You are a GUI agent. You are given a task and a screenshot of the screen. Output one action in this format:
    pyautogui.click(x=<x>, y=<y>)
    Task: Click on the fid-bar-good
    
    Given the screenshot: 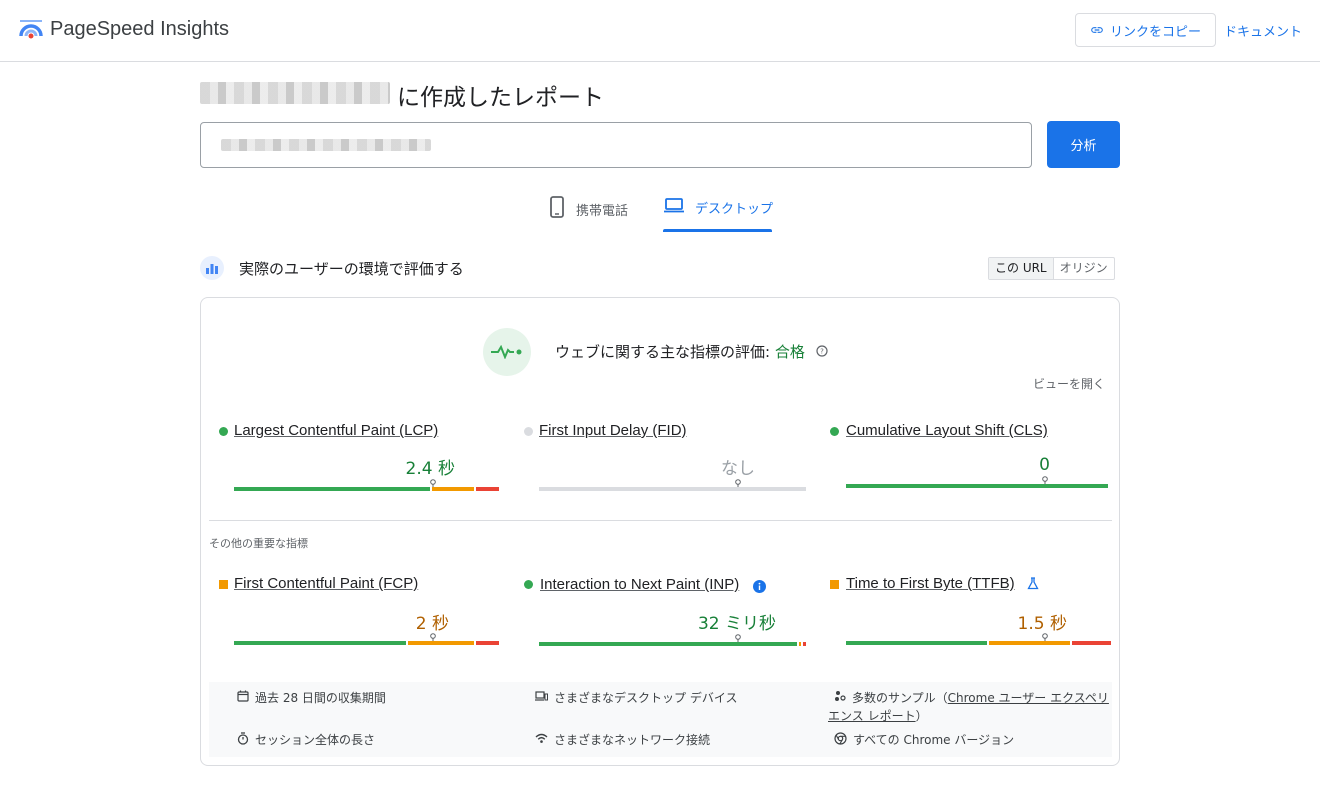 What is the action you would take?
    pyautogui.click(x=672, y=489)
    